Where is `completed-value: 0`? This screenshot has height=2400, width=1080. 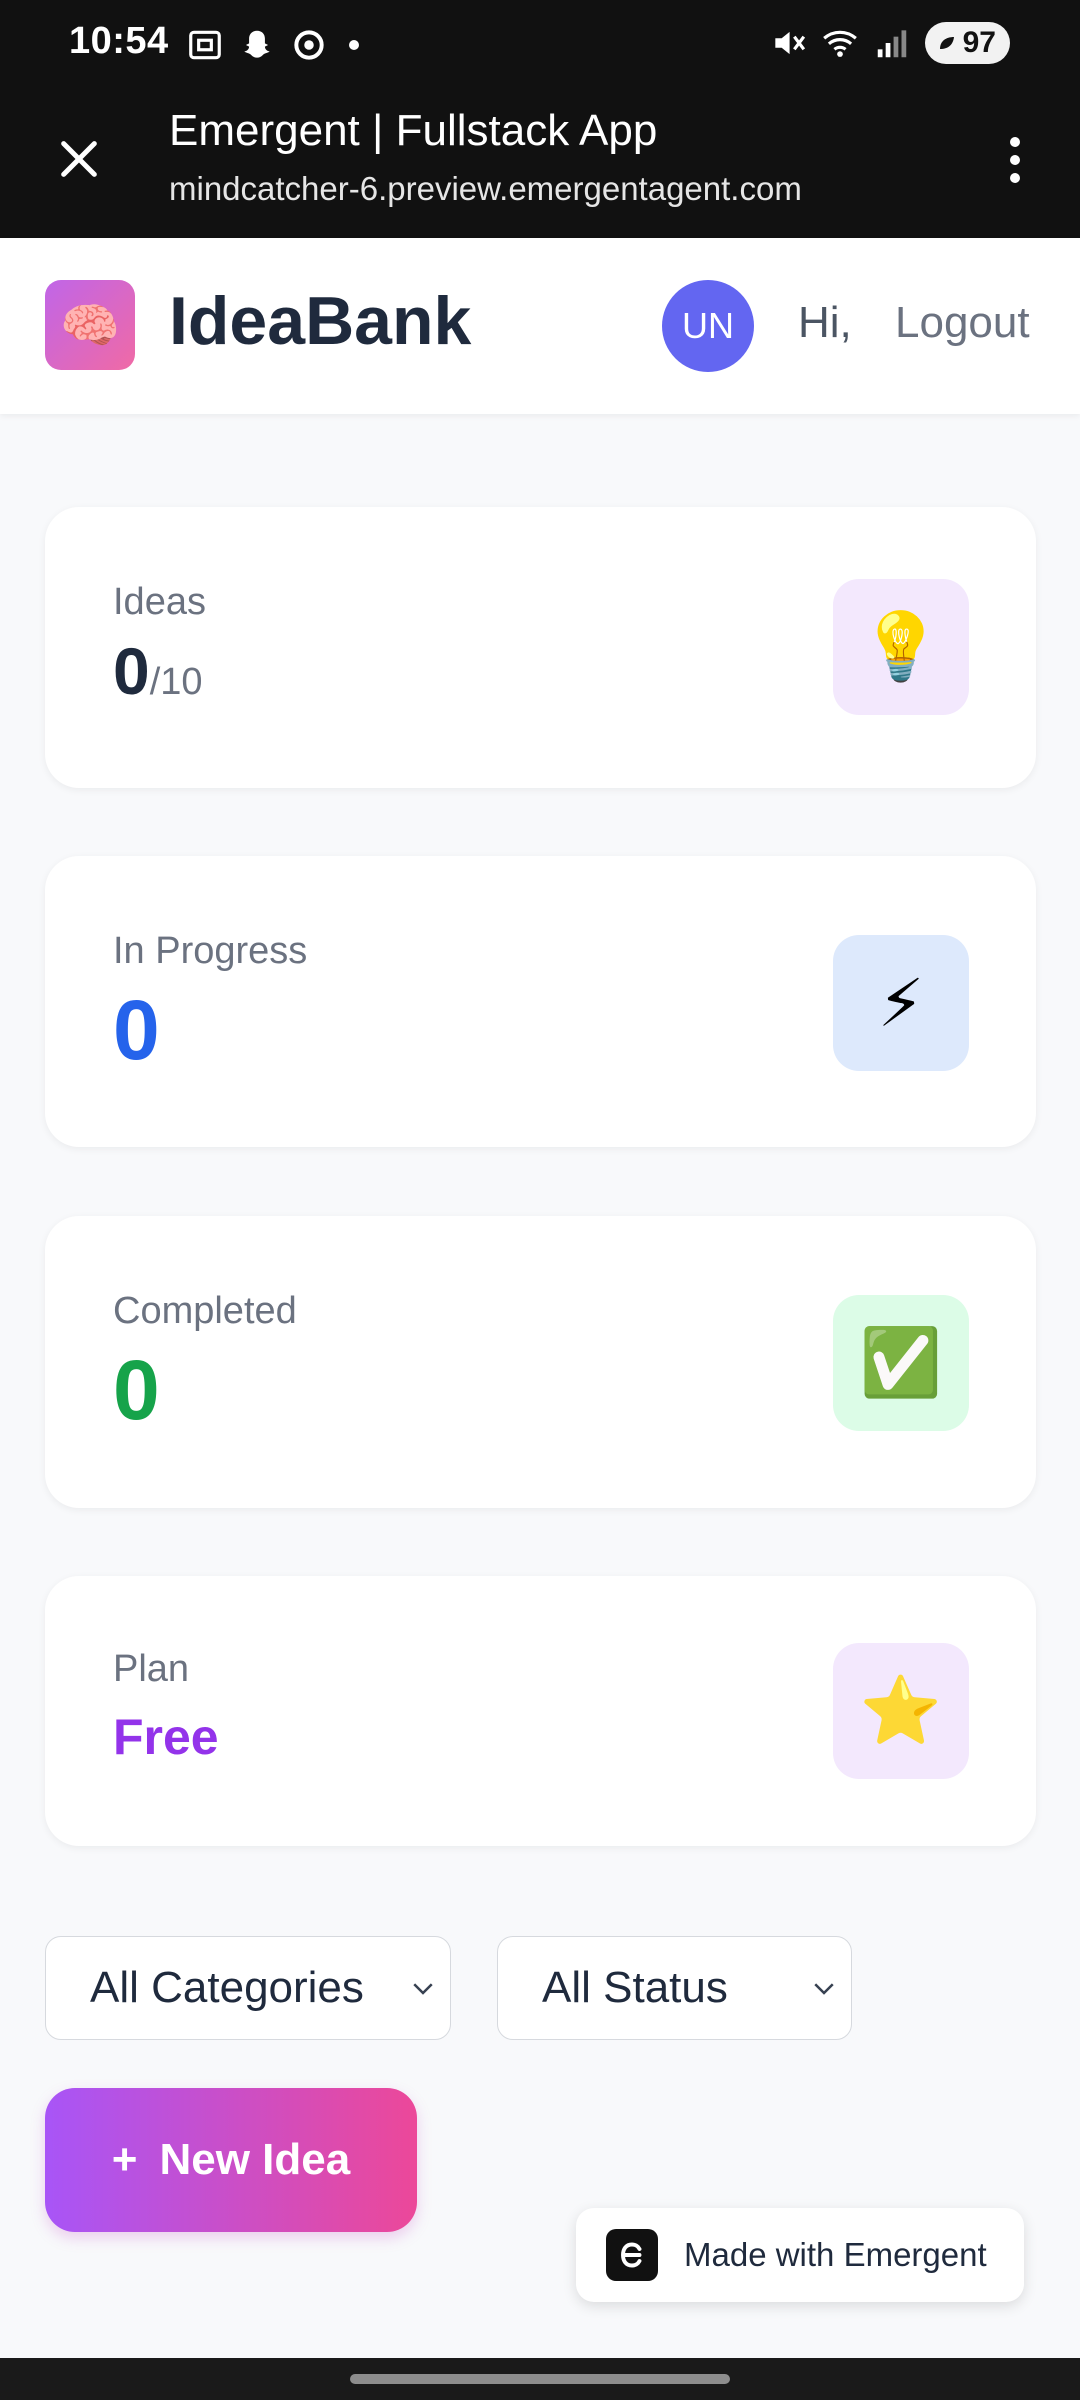 completed-value: 0 is located at coordinates (136, 1390).